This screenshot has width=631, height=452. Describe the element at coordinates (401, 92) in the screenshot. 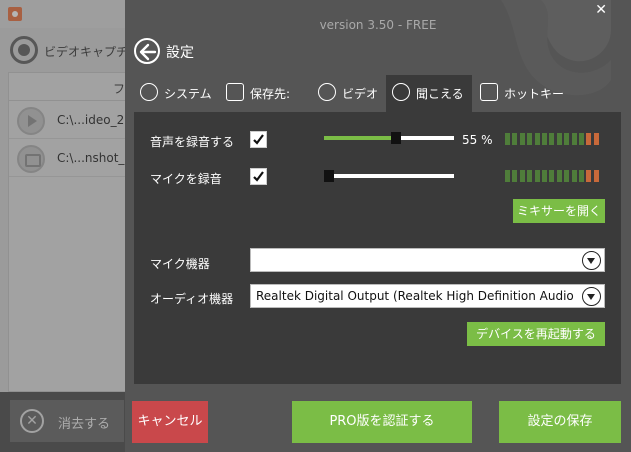

I see `speaker-icon` at that location.